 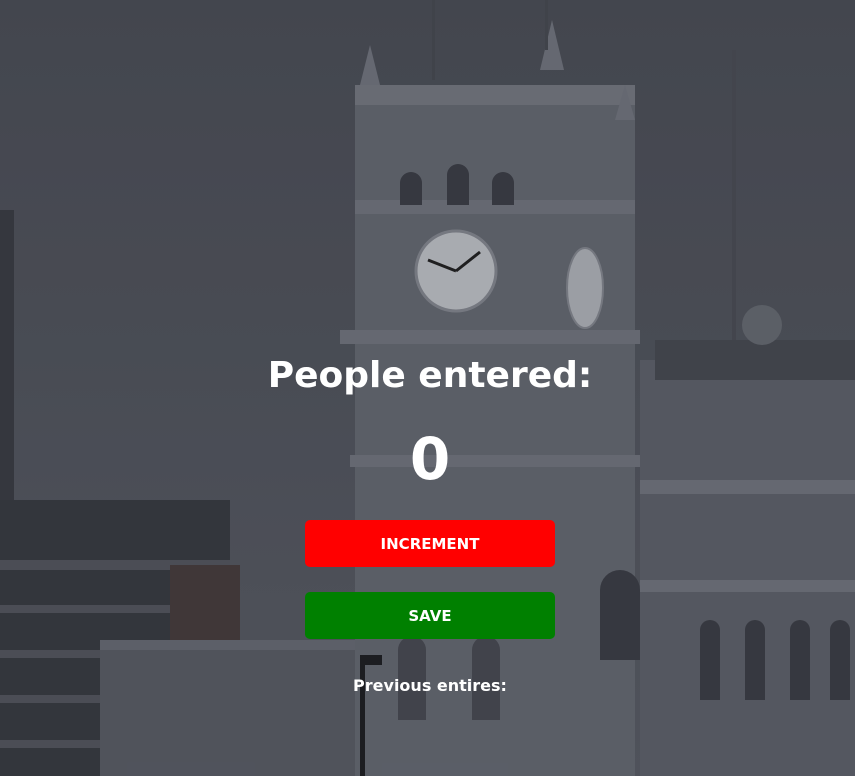 I want to click on save-button: SAVE, so click(x=430, y=615).